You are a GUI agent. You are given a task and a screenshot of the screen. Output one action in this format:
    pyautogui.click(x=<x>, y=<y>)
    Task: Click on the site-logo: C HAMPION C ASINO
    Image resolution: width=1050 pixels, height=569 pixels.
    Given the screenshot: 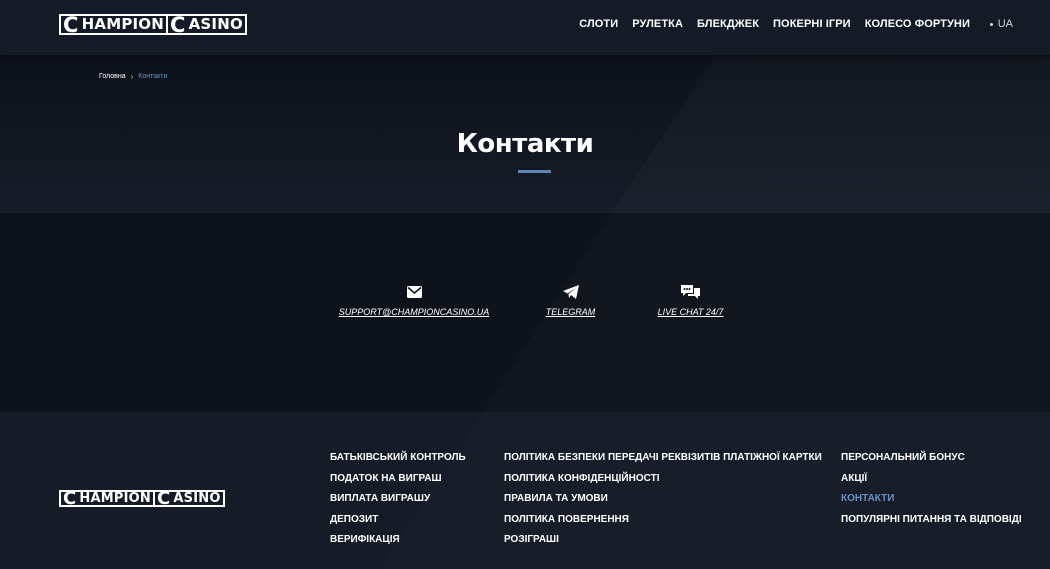 What is the action you would take?
    pyautogui.click(x=153, y=24)
    